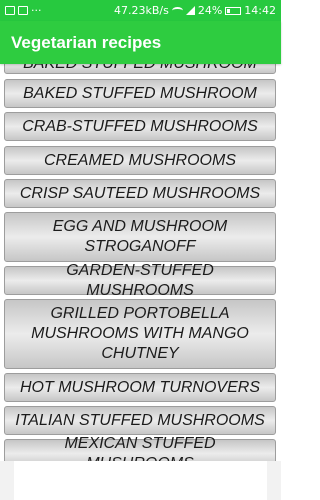  I want to click on status-right: 47.23kB/s 24% 14:42, so click(195, 10).